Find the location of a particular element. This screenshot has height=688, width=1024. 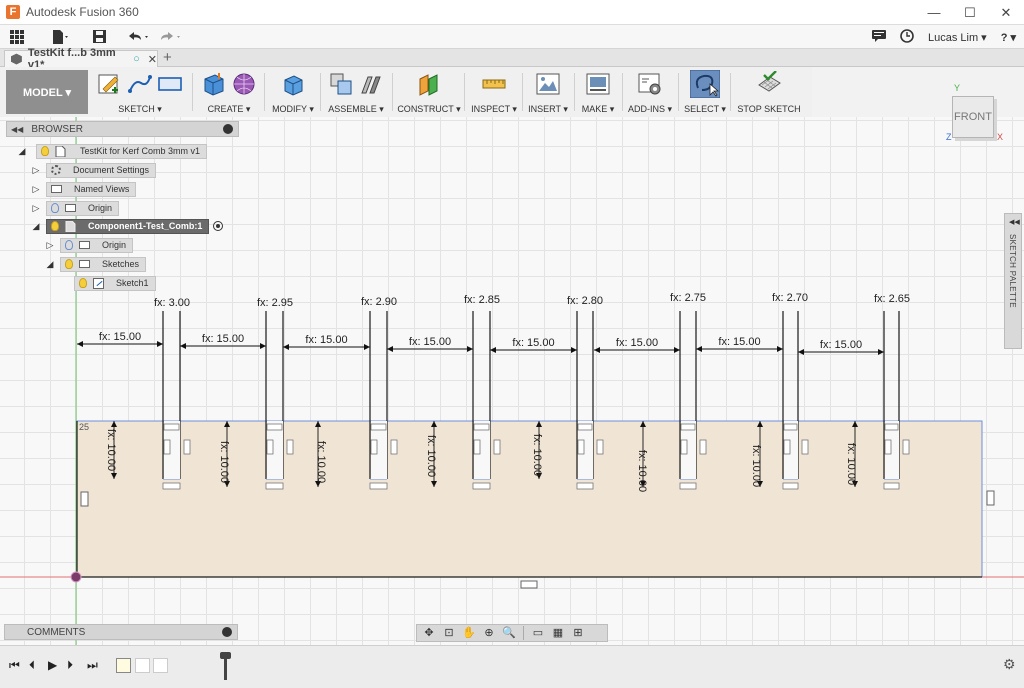

orbit-icon: ✥ is located at coordinates (429, 633).